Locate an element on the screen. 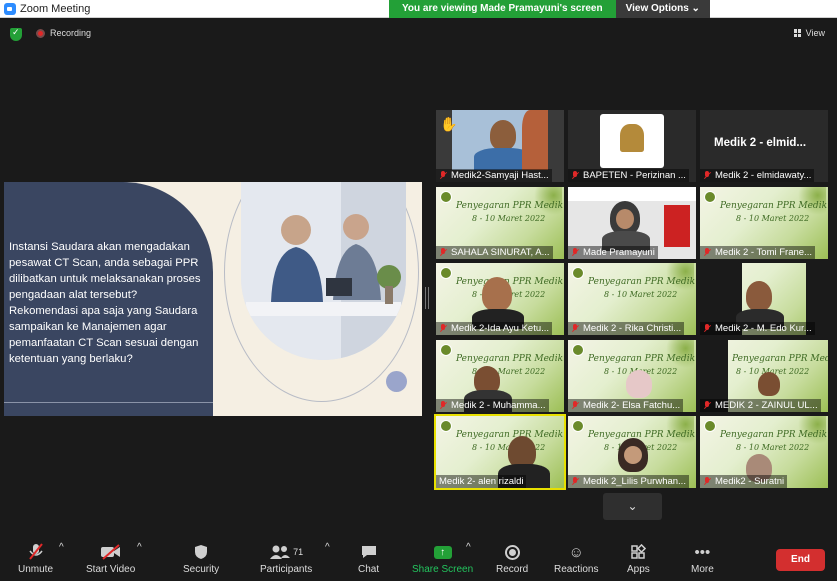  recording-indicator: Recording is located at coordinates (63, 33).